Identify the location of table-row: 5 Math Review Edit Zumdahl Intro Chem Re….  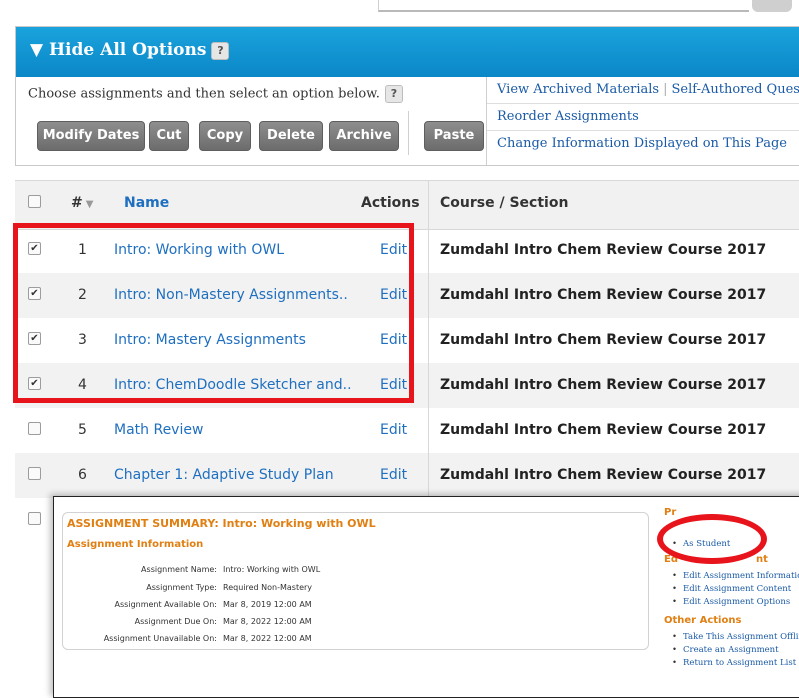
(407, 431).